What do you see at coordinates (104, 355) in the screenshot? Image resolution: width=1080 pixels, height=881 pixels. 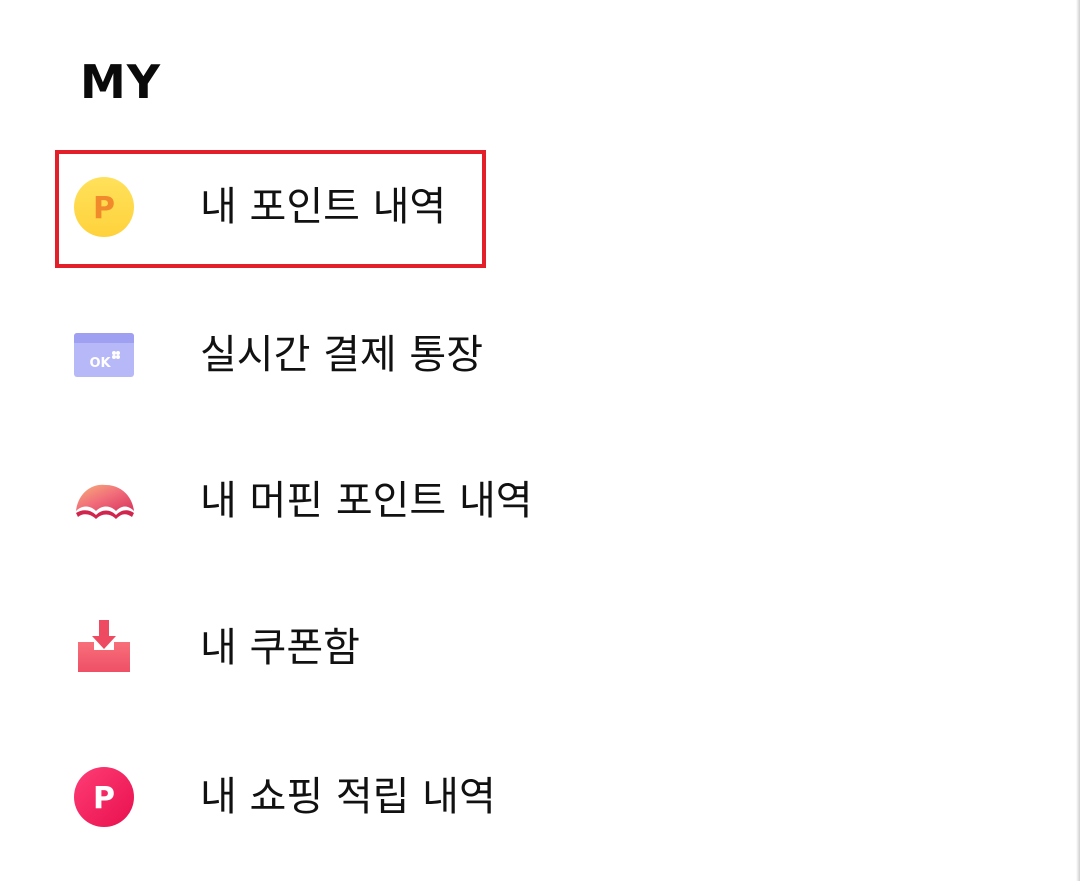 I see `ok-card-icon: OK` at bounding box center [104, 355].